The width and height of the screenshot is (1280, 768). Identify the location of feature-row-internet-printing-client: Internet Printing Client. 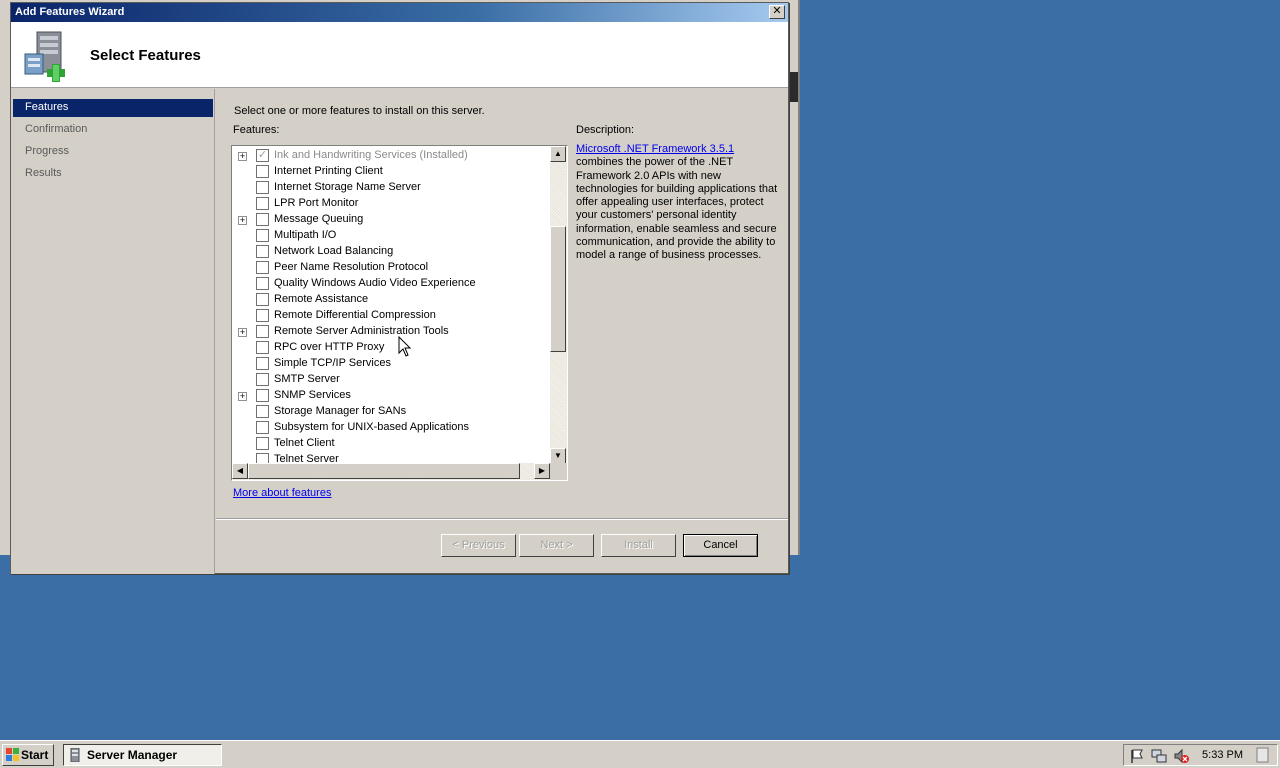
(392, 172).